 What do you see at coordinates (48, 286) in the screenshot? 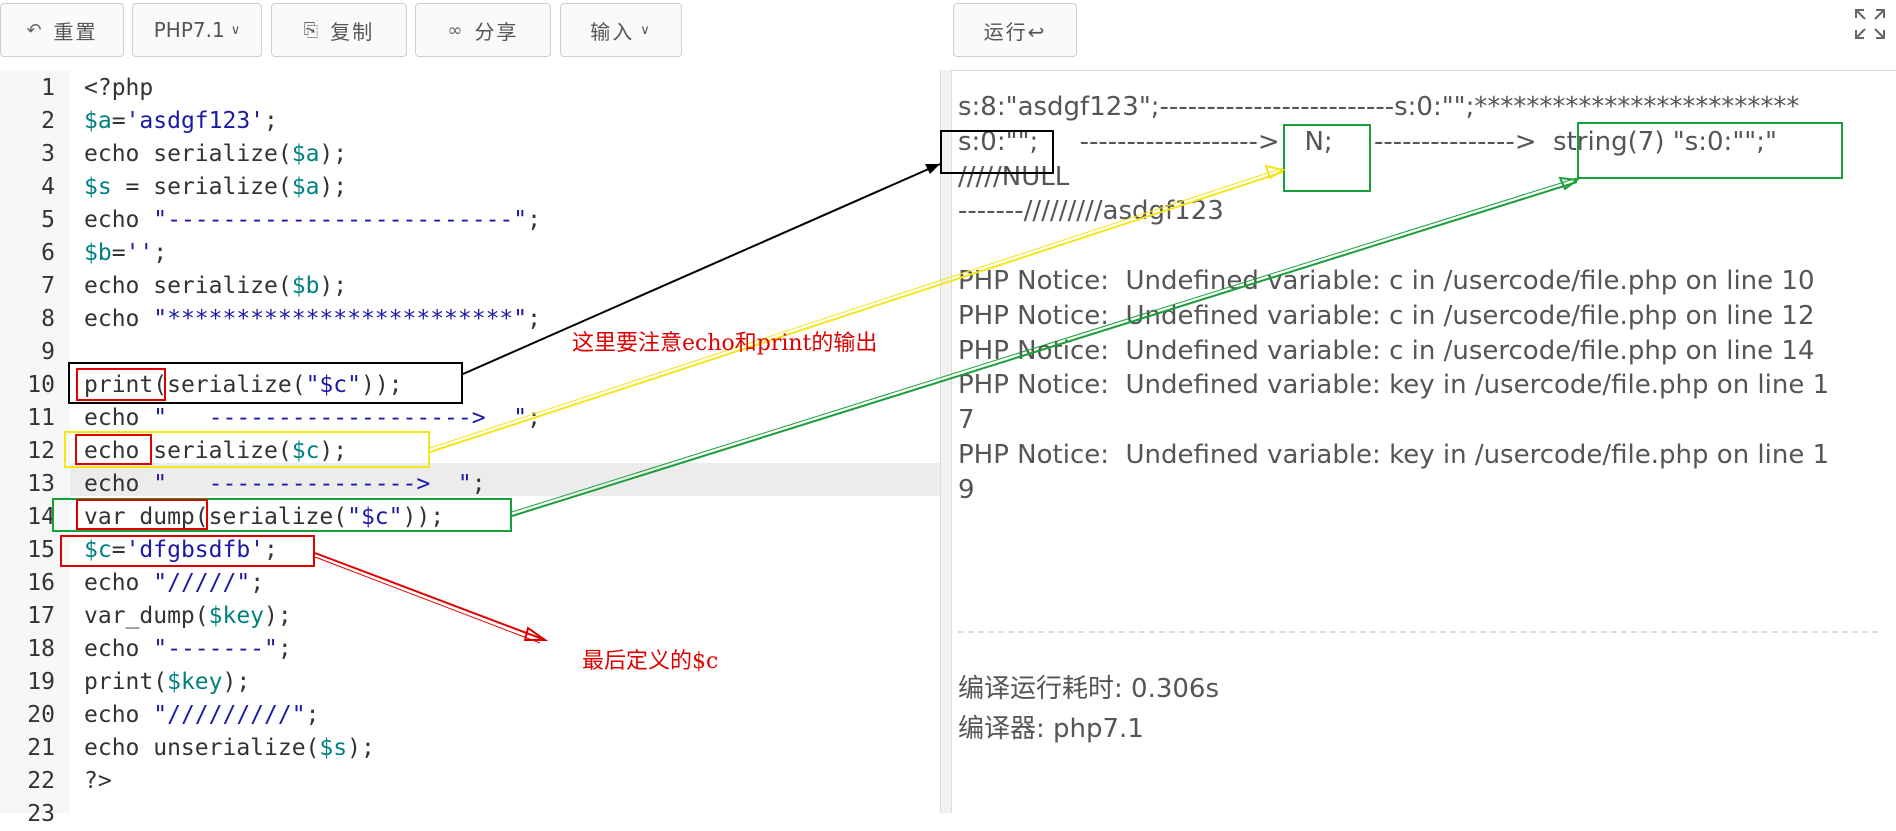
I see `line-number: 7` at bounding box center [48, 286].